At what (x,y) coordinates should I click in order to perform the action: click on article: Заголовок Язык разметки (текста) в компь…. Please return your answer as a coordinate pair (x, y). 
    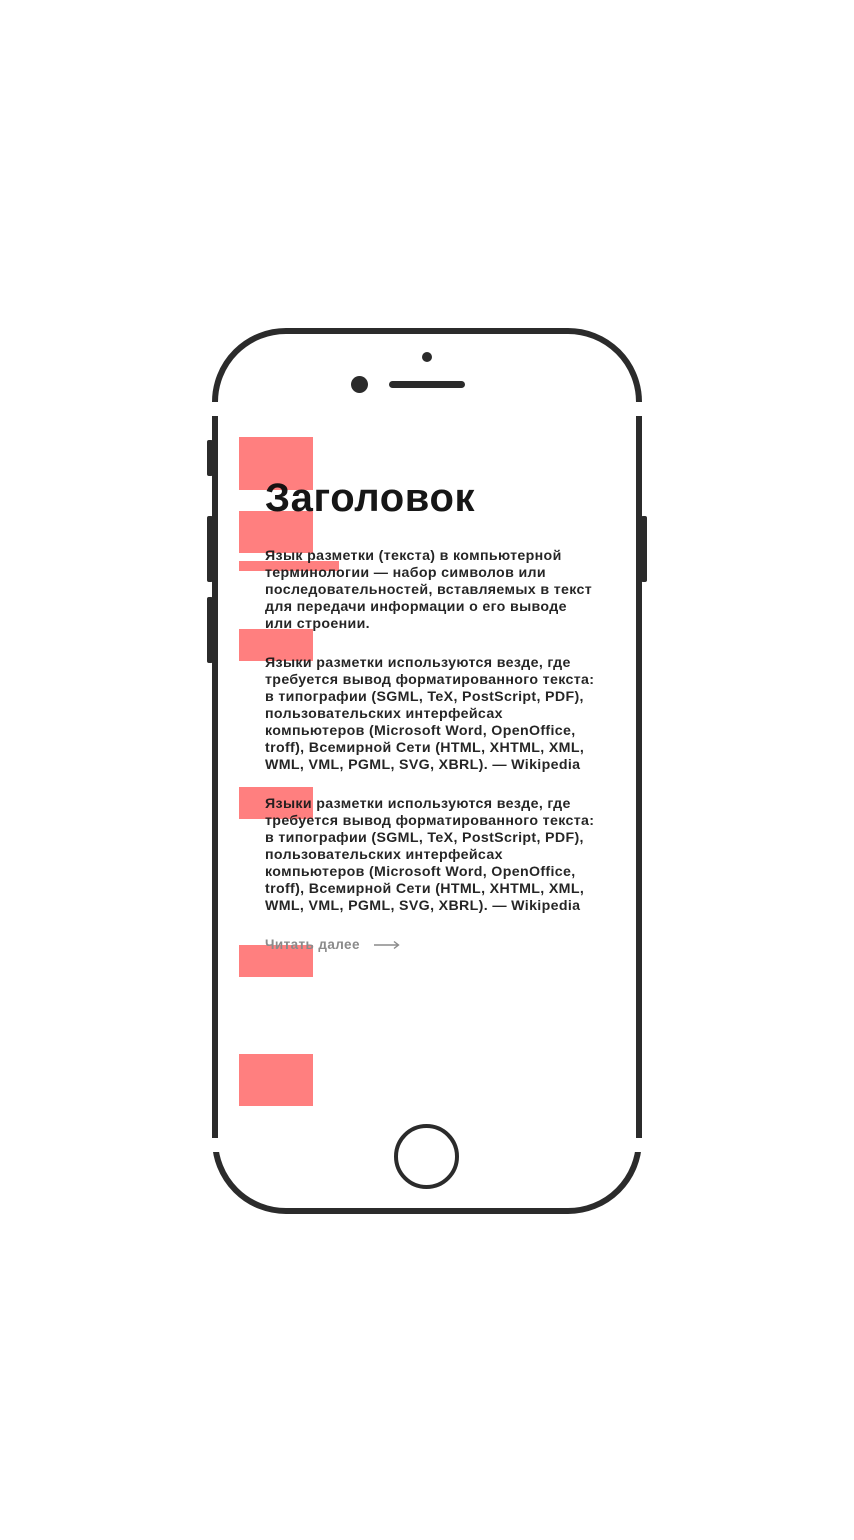
    Looking at the image, I should click on (430, 713).